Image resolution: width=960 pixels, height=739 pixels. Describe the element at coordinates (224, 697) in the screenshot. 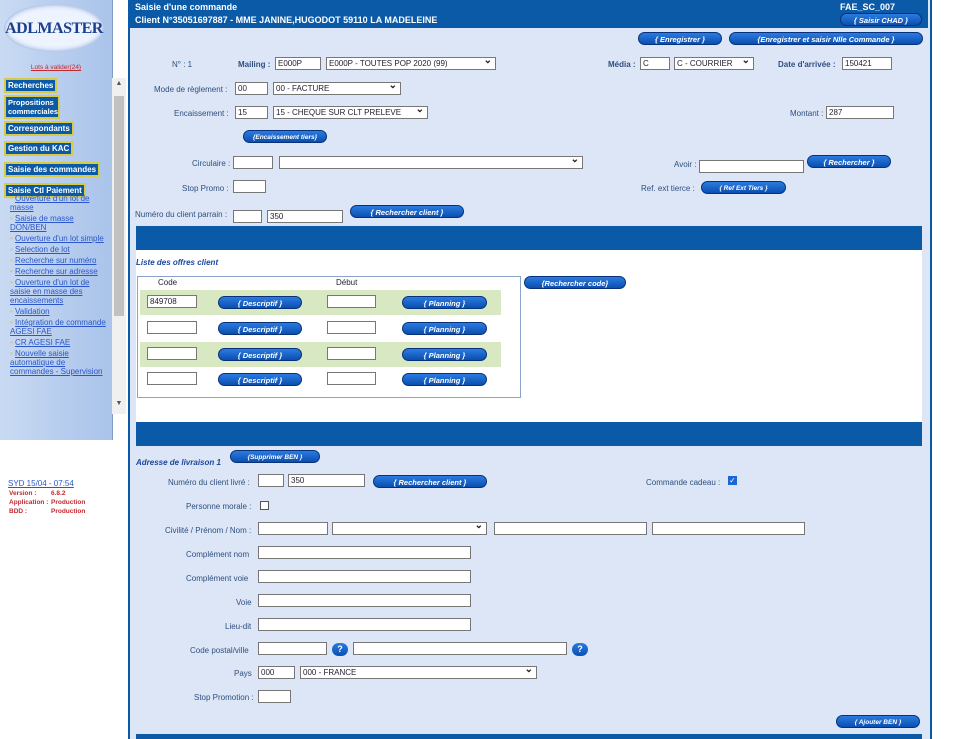

I see `stop-promotion-label: Stop Promotion :` at that location.